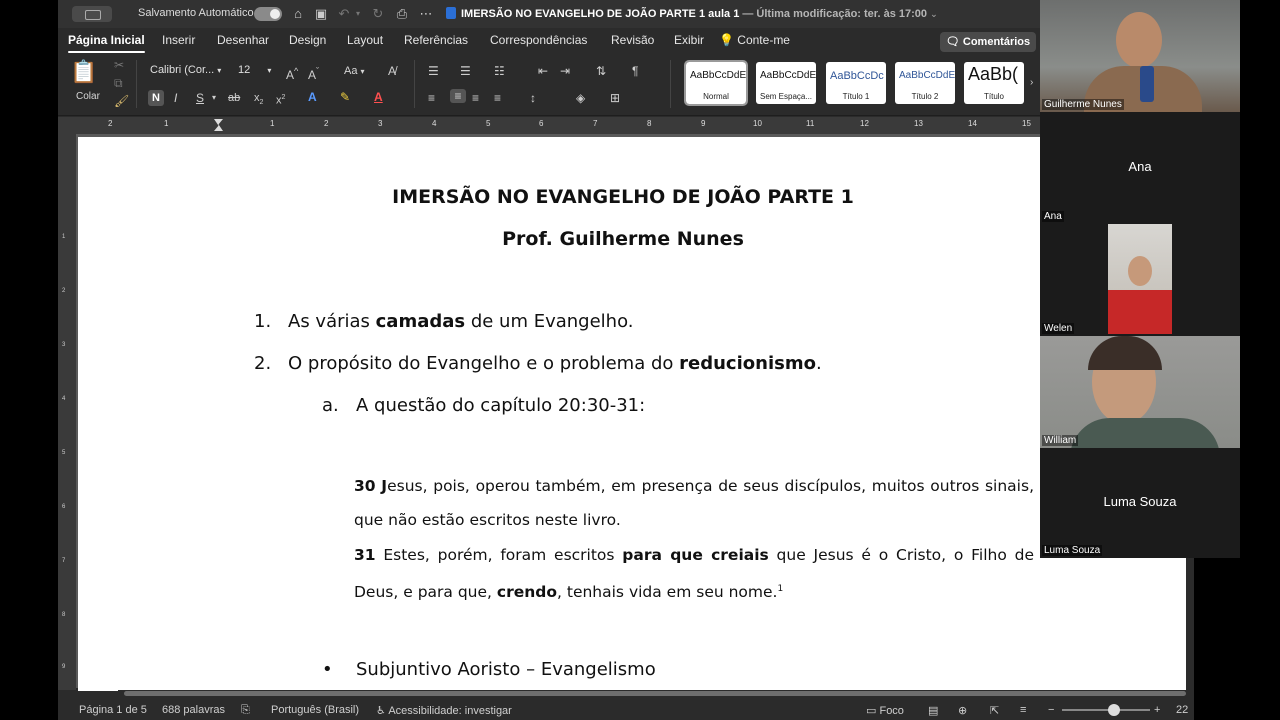 This screenshot has width=1280, height=720. I want to click on tab-design: Design, so click(307, 40).